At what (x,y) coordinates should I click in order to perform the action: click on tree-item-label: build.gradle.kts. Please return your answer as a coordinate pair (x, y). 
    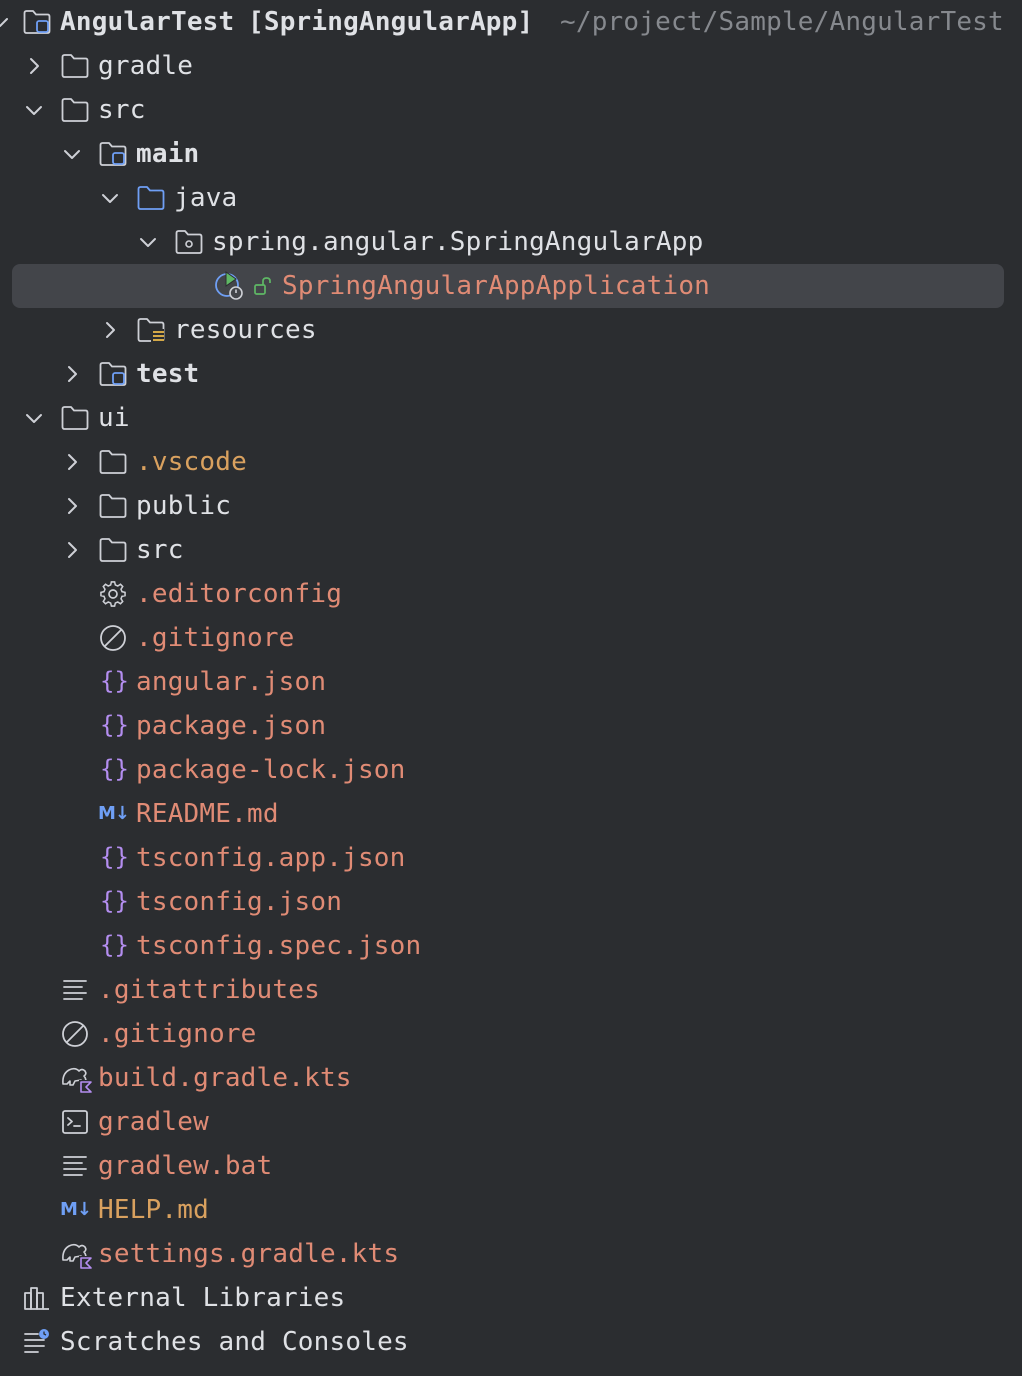
    Looking at the image, I should click on (225, 1078).